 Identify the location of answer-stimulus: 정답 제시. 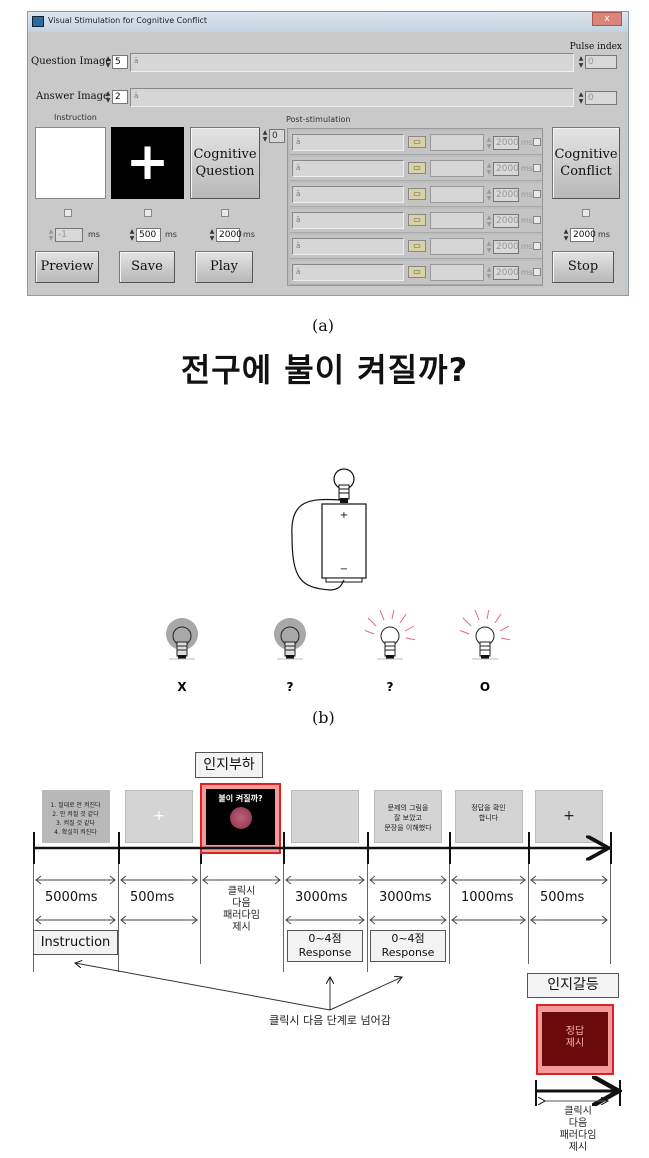
(575, 1039).